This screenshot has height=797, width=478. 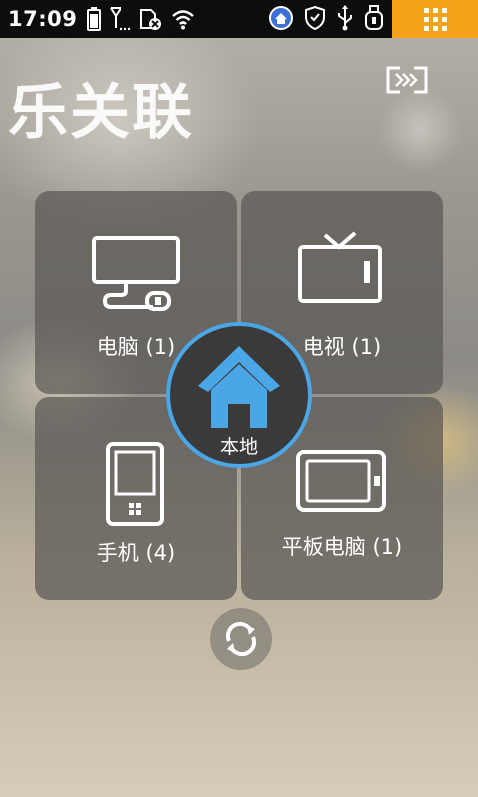 What do you see at coordinates (342, 547) in the screenshot?
I see `tile-tablet-label: 平板电脑 (1)` at bounding box center [342, 547].